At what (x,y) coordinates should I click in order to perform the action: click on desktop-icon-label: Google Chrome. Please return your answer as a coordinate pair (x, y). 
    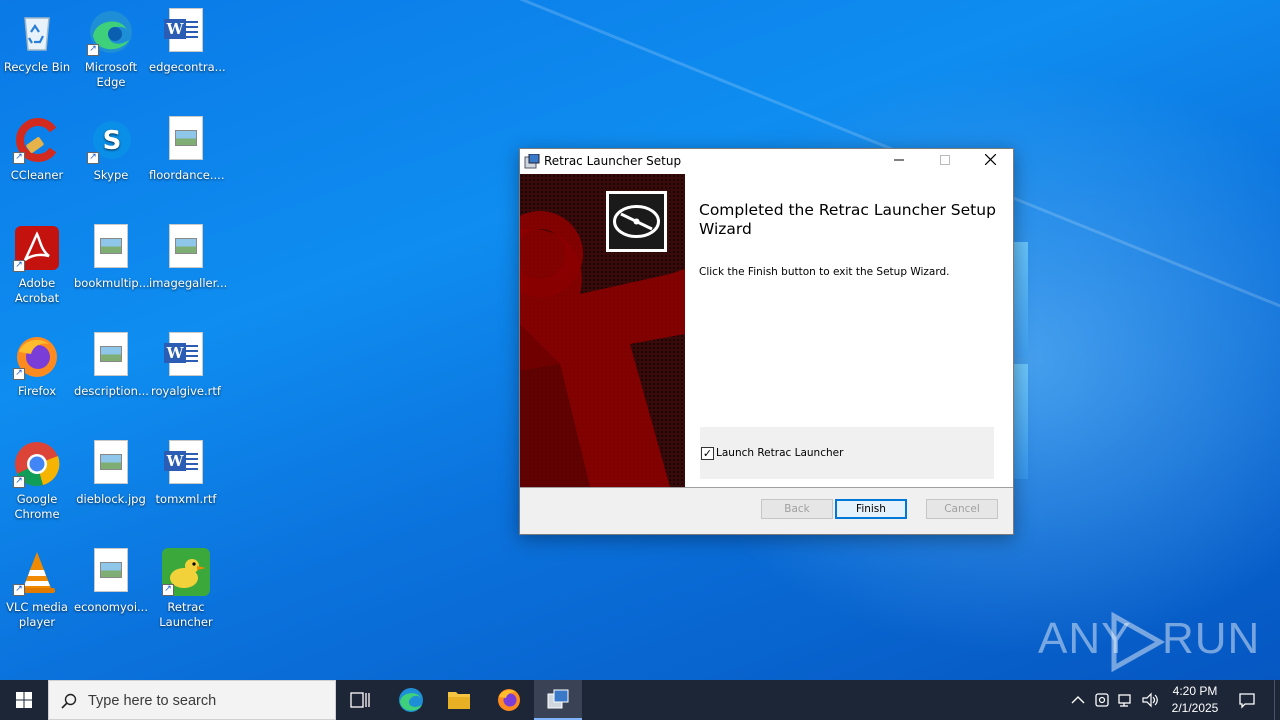
    Looking at the image, I should click on (37, 506).